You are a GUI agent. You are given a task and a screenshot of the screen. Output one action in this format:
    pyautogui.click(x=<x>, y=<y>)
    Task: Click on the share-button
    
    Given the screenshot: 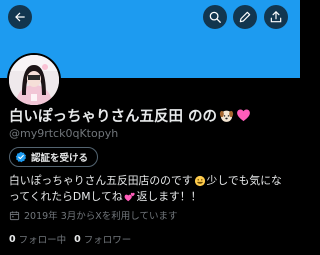 What is the action you would take?
    pyautogui.click(x=276, y=17)
    